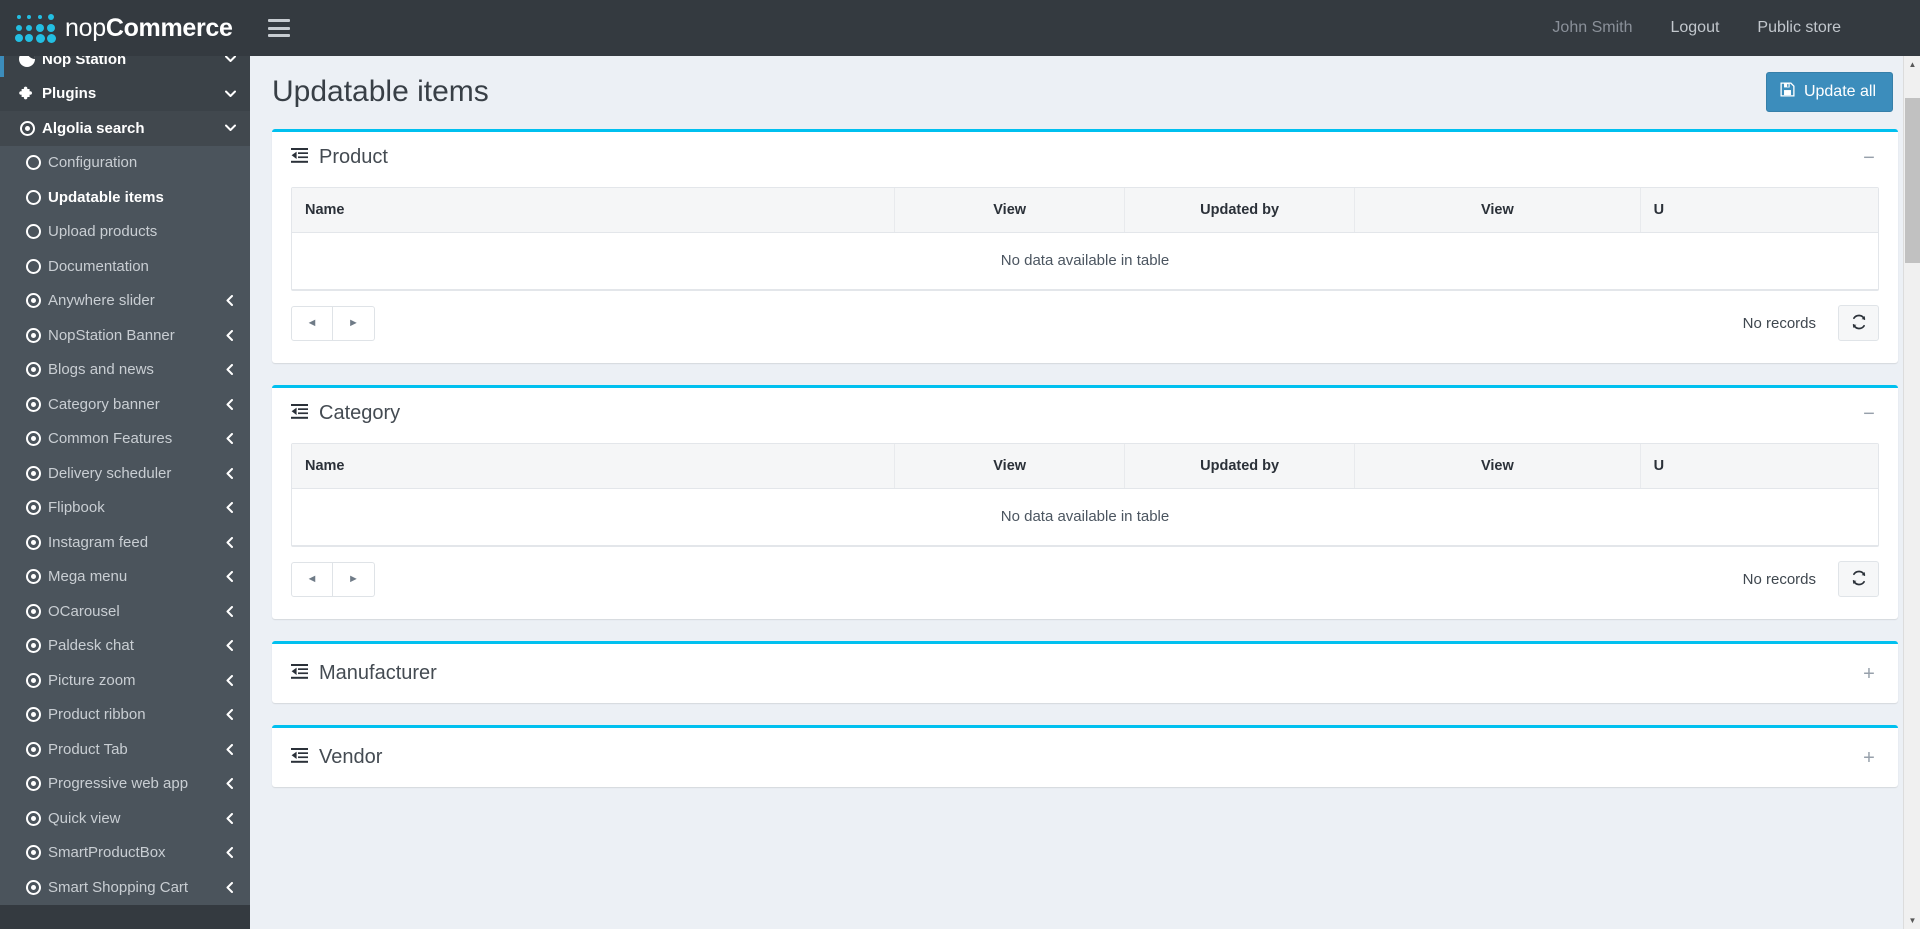  What do you see at coordinates (1085, 572) in the screenshot?
I see `table-footer: ◄ ► No records` at bounding box center [1085, 572].